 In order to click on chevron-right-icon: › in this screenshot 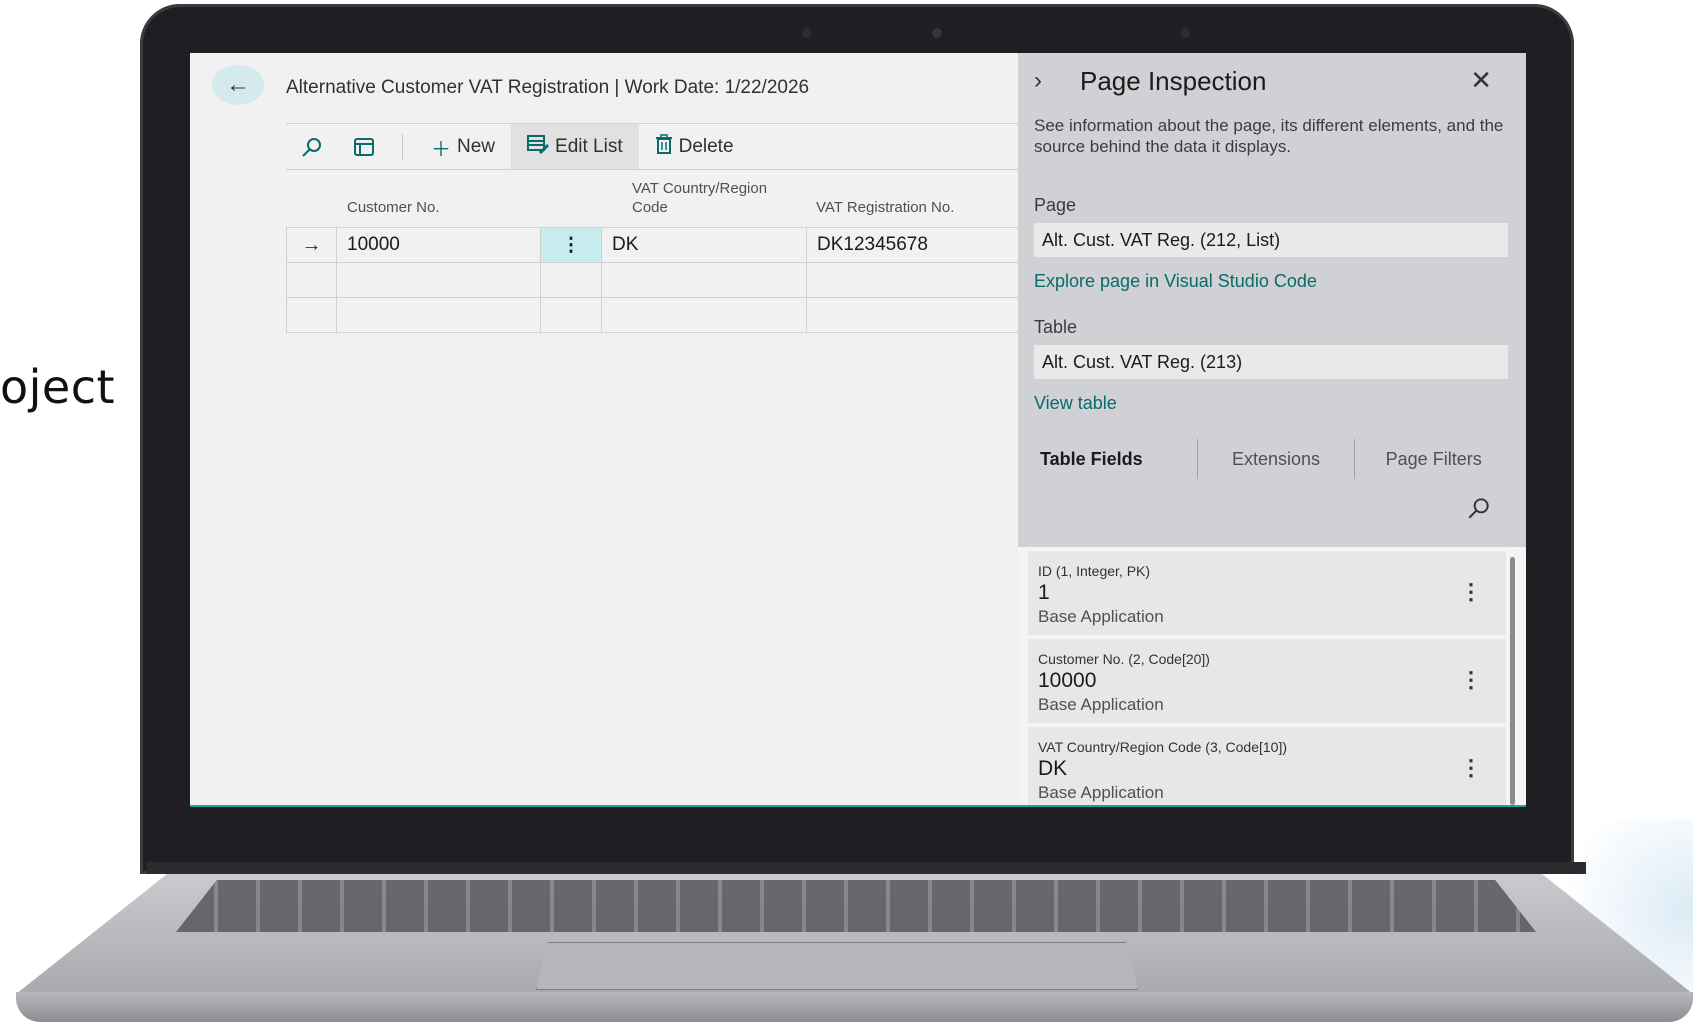, I will do `click(1038, 80)`.